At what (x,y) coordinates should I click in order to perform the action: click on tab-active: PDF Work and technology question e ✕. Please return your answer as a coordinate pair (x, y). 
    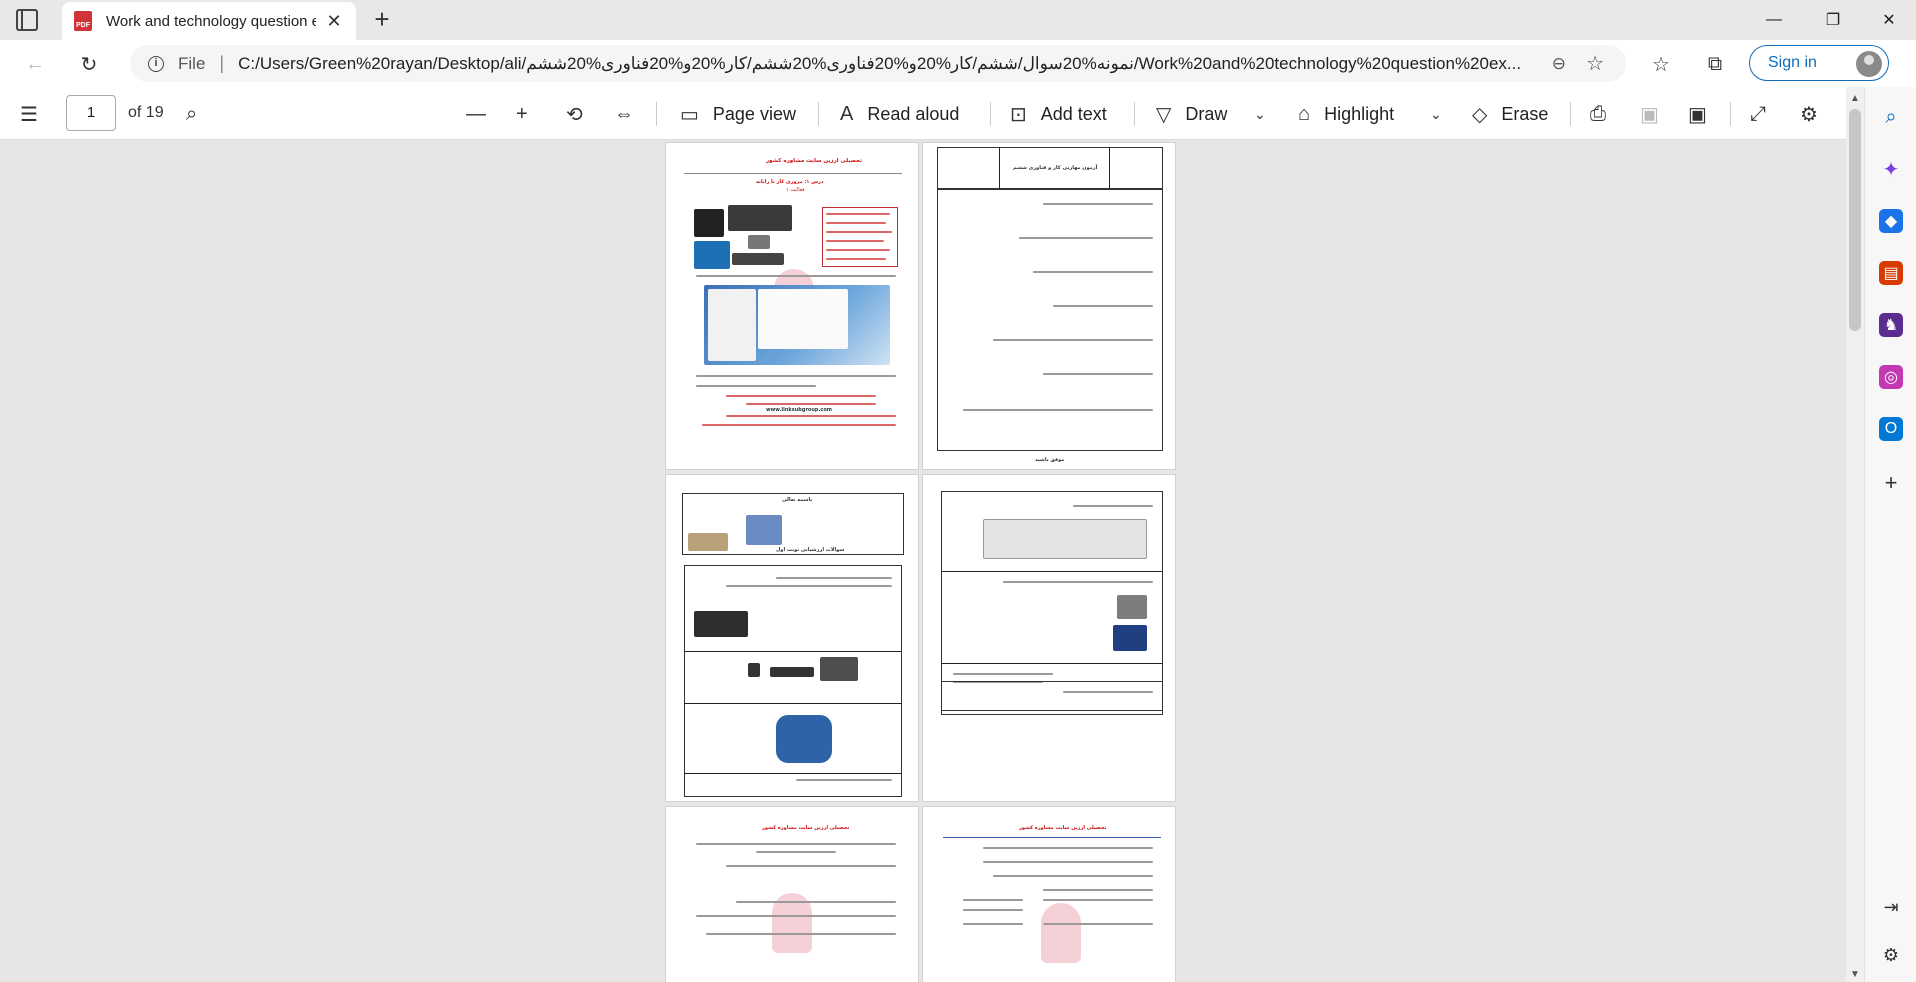
    Looking at the image, I should click on (209, 21).